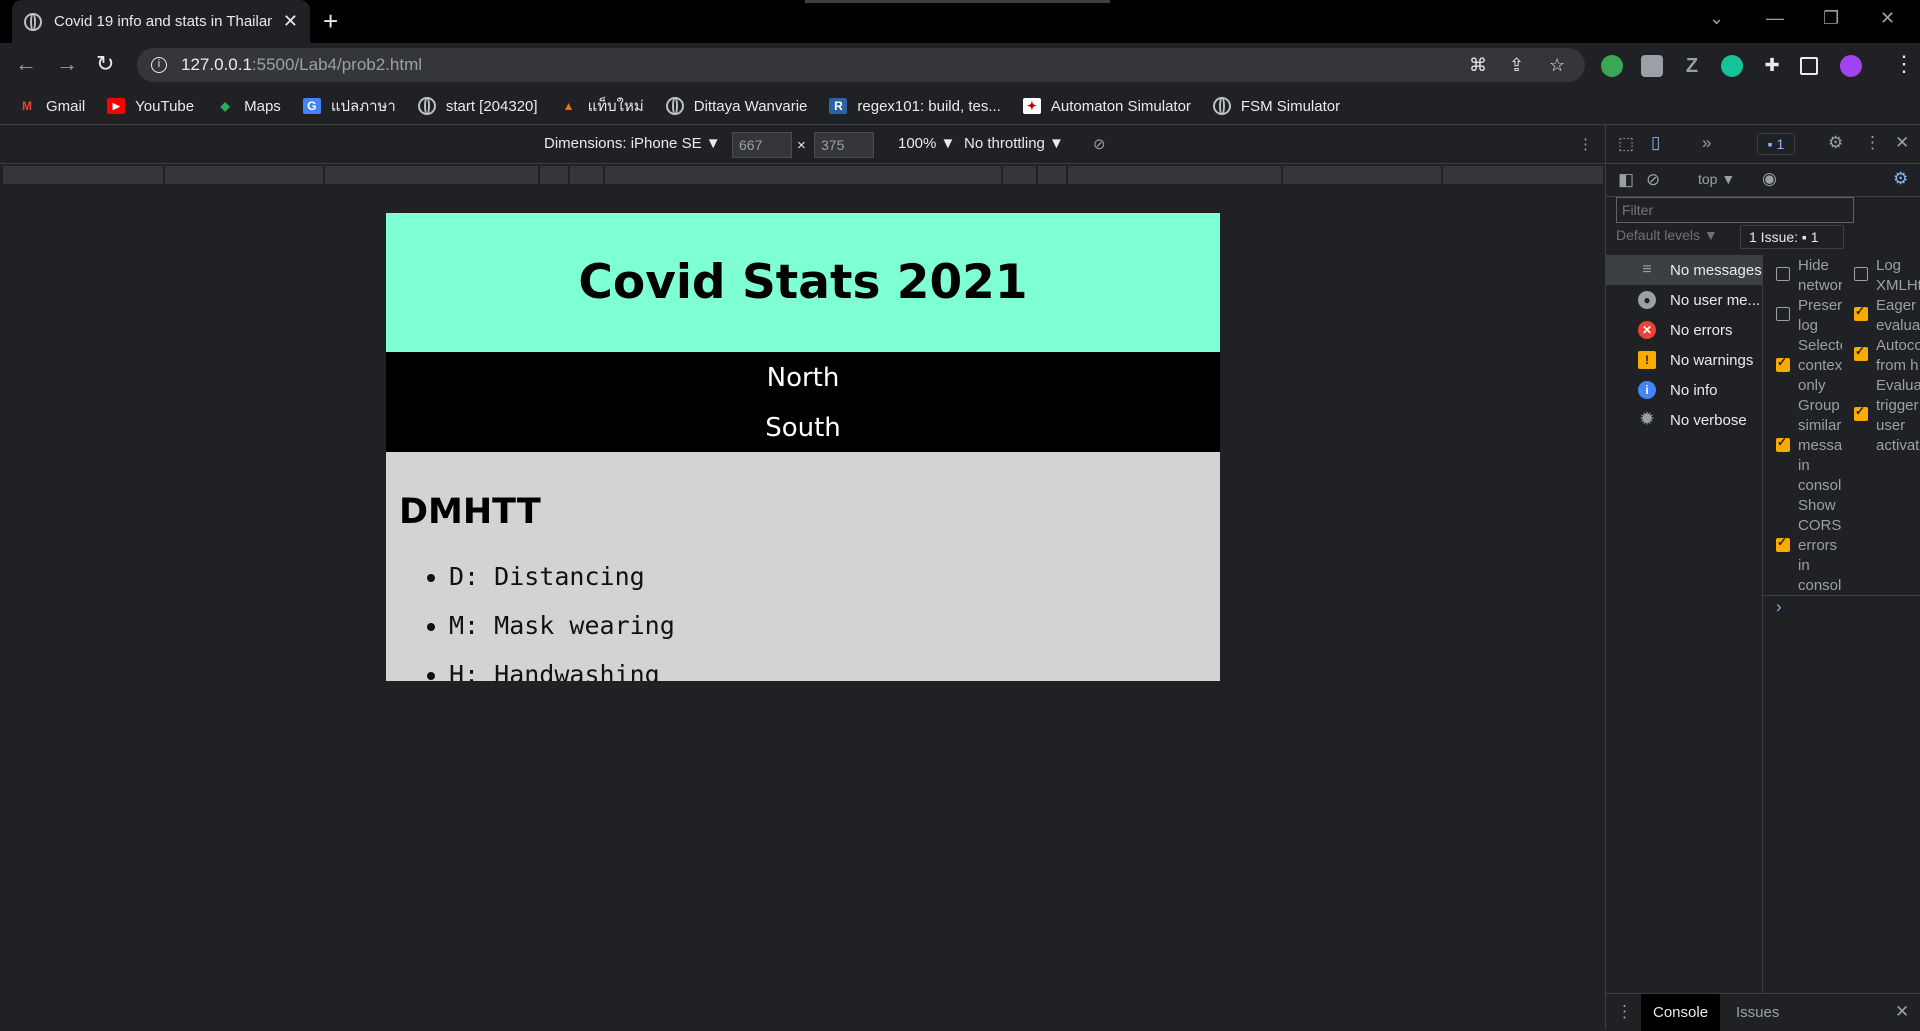  What do you see at coordinates (330, 21) in the screenshot?
I see `new-tab-button: +` at bounding box center [330, 21].